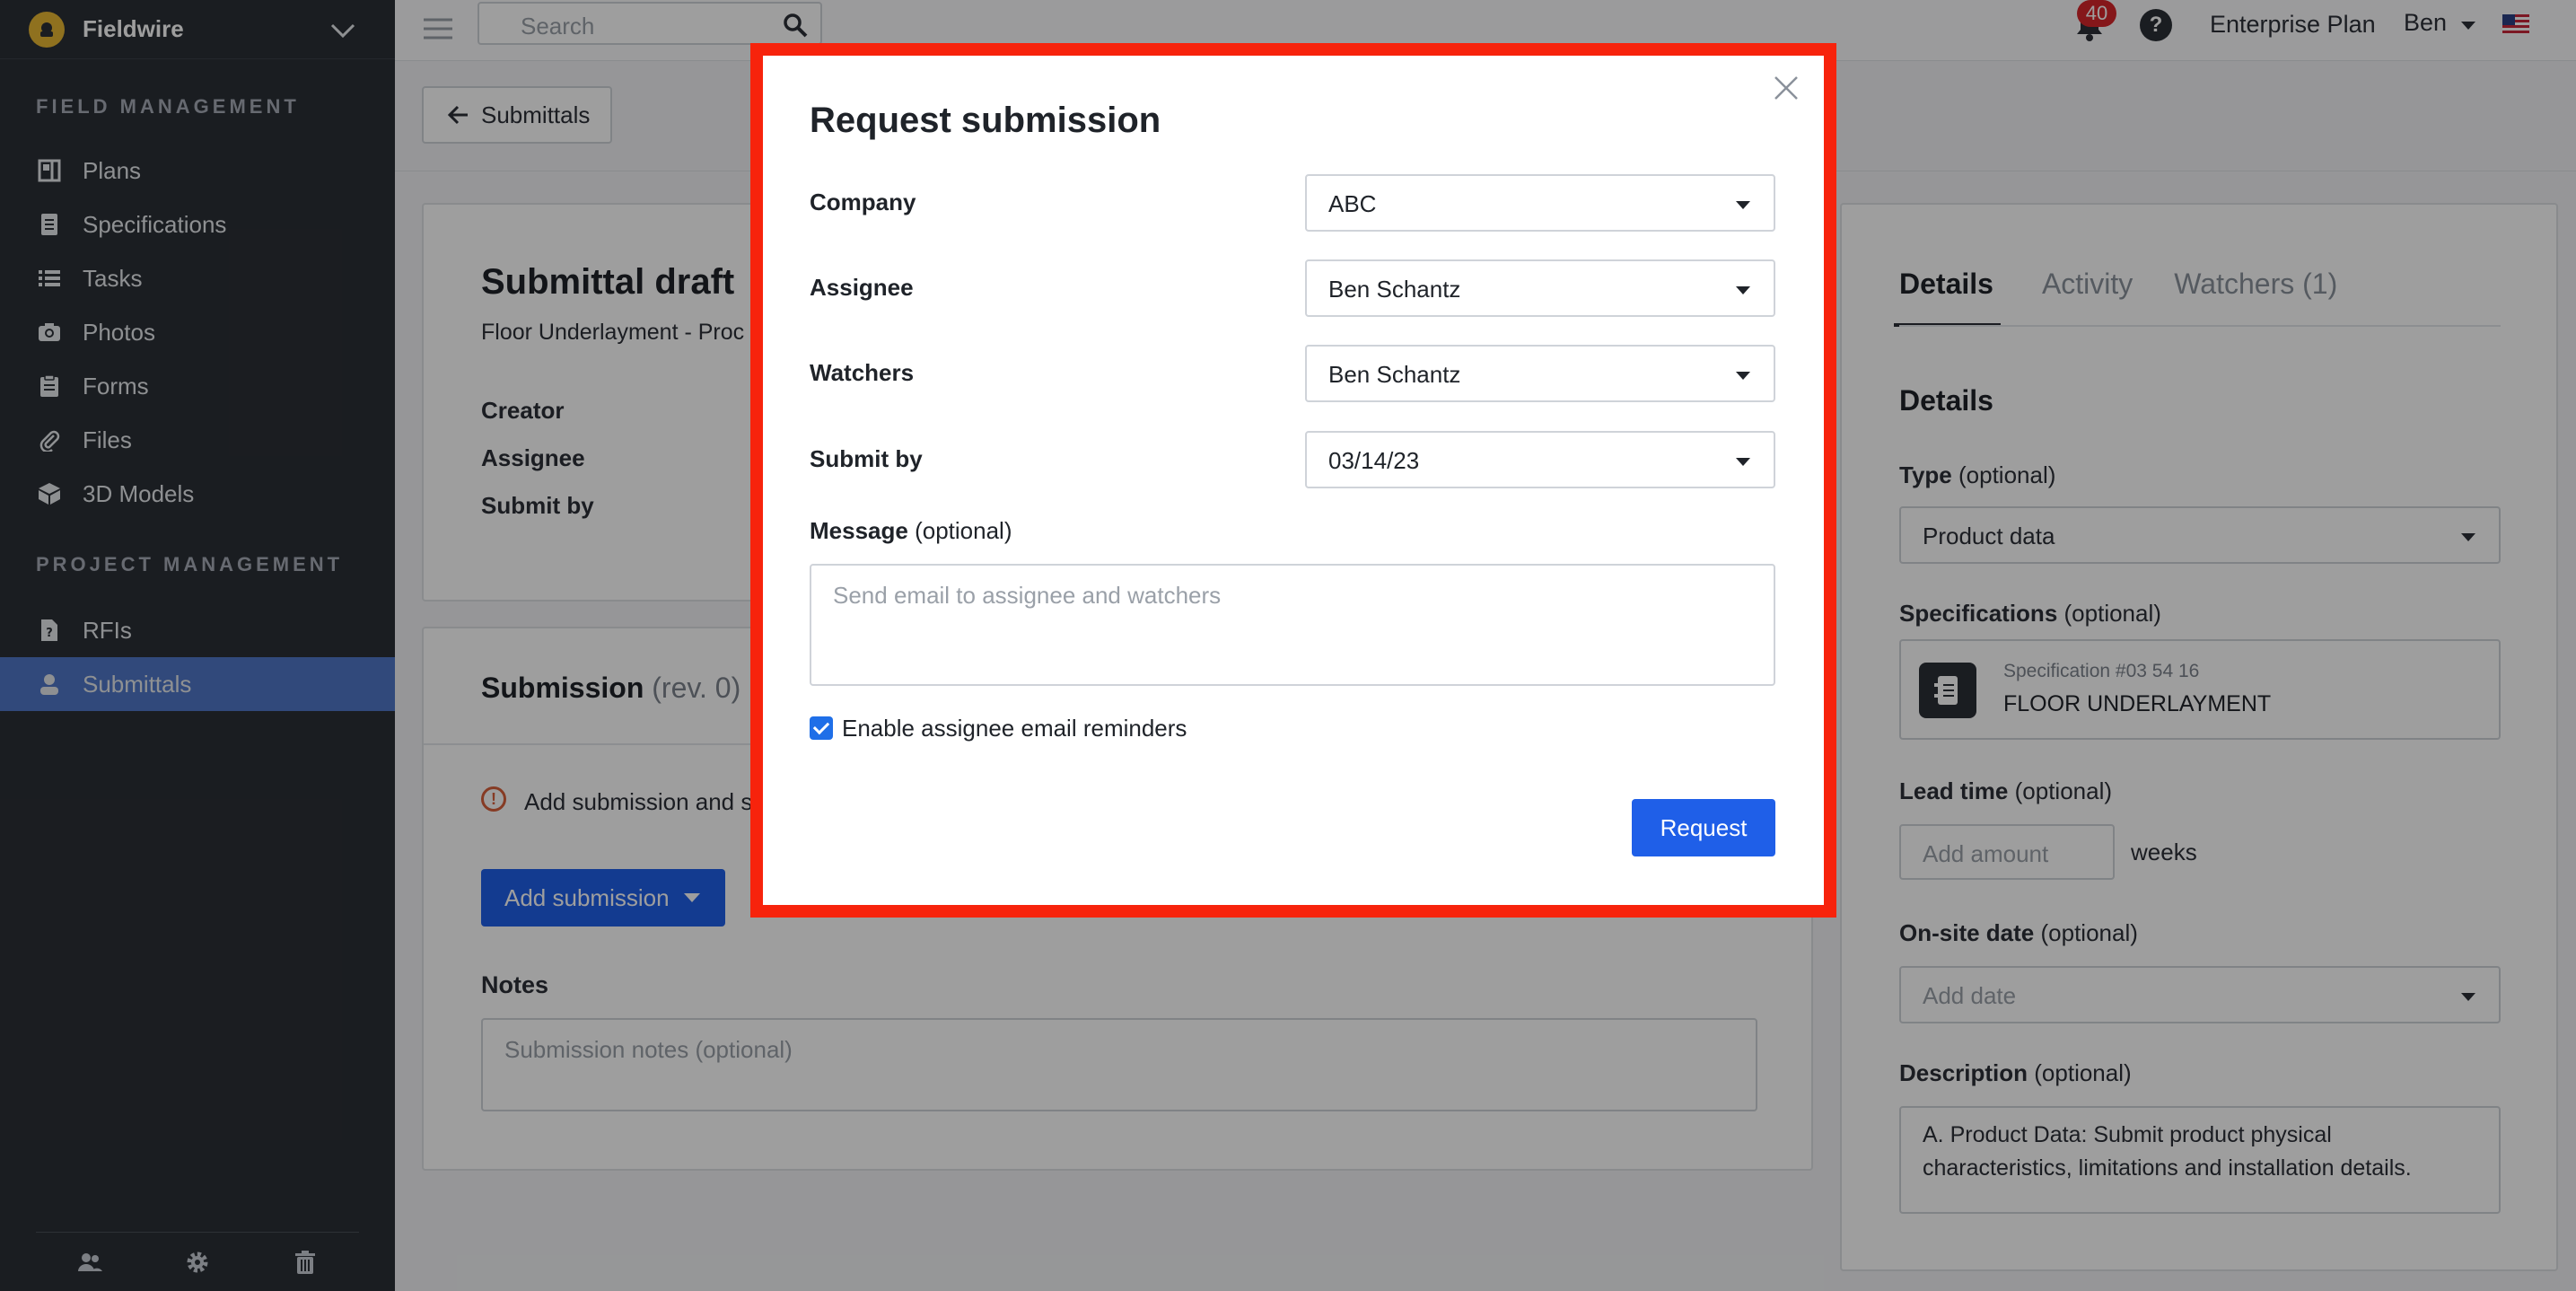 This screenshot has width=2576, height=1291. What do you see at coordinates (1374, 461) in the screenshot?
I see `submit-by-value: 03/14/23` at bounding box center [1374, 461].